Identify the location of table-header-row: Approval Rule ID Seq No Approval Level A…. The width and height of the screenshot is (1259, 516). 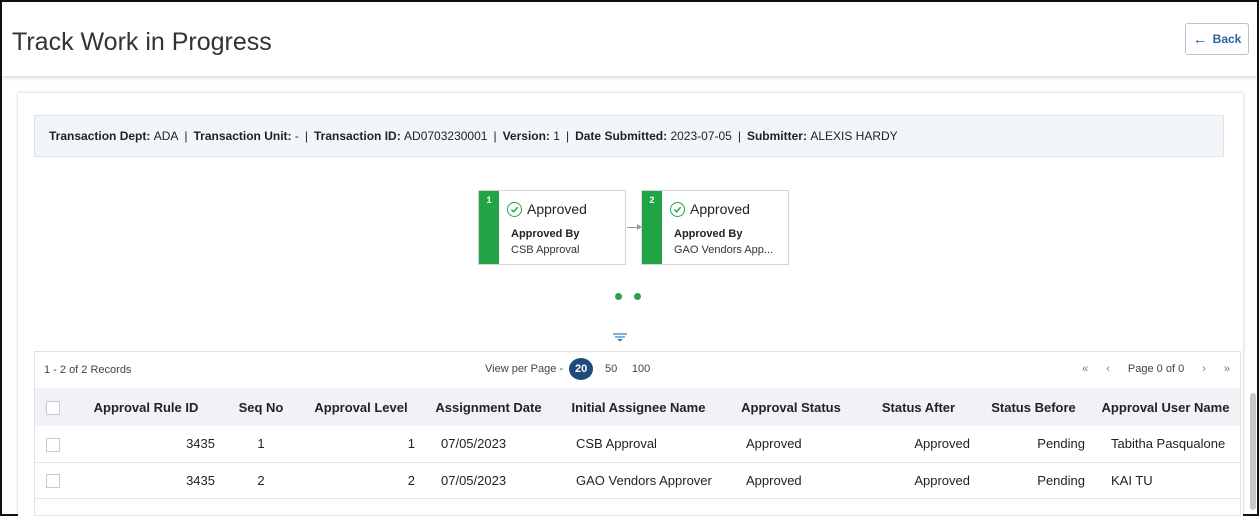
(637, 407).